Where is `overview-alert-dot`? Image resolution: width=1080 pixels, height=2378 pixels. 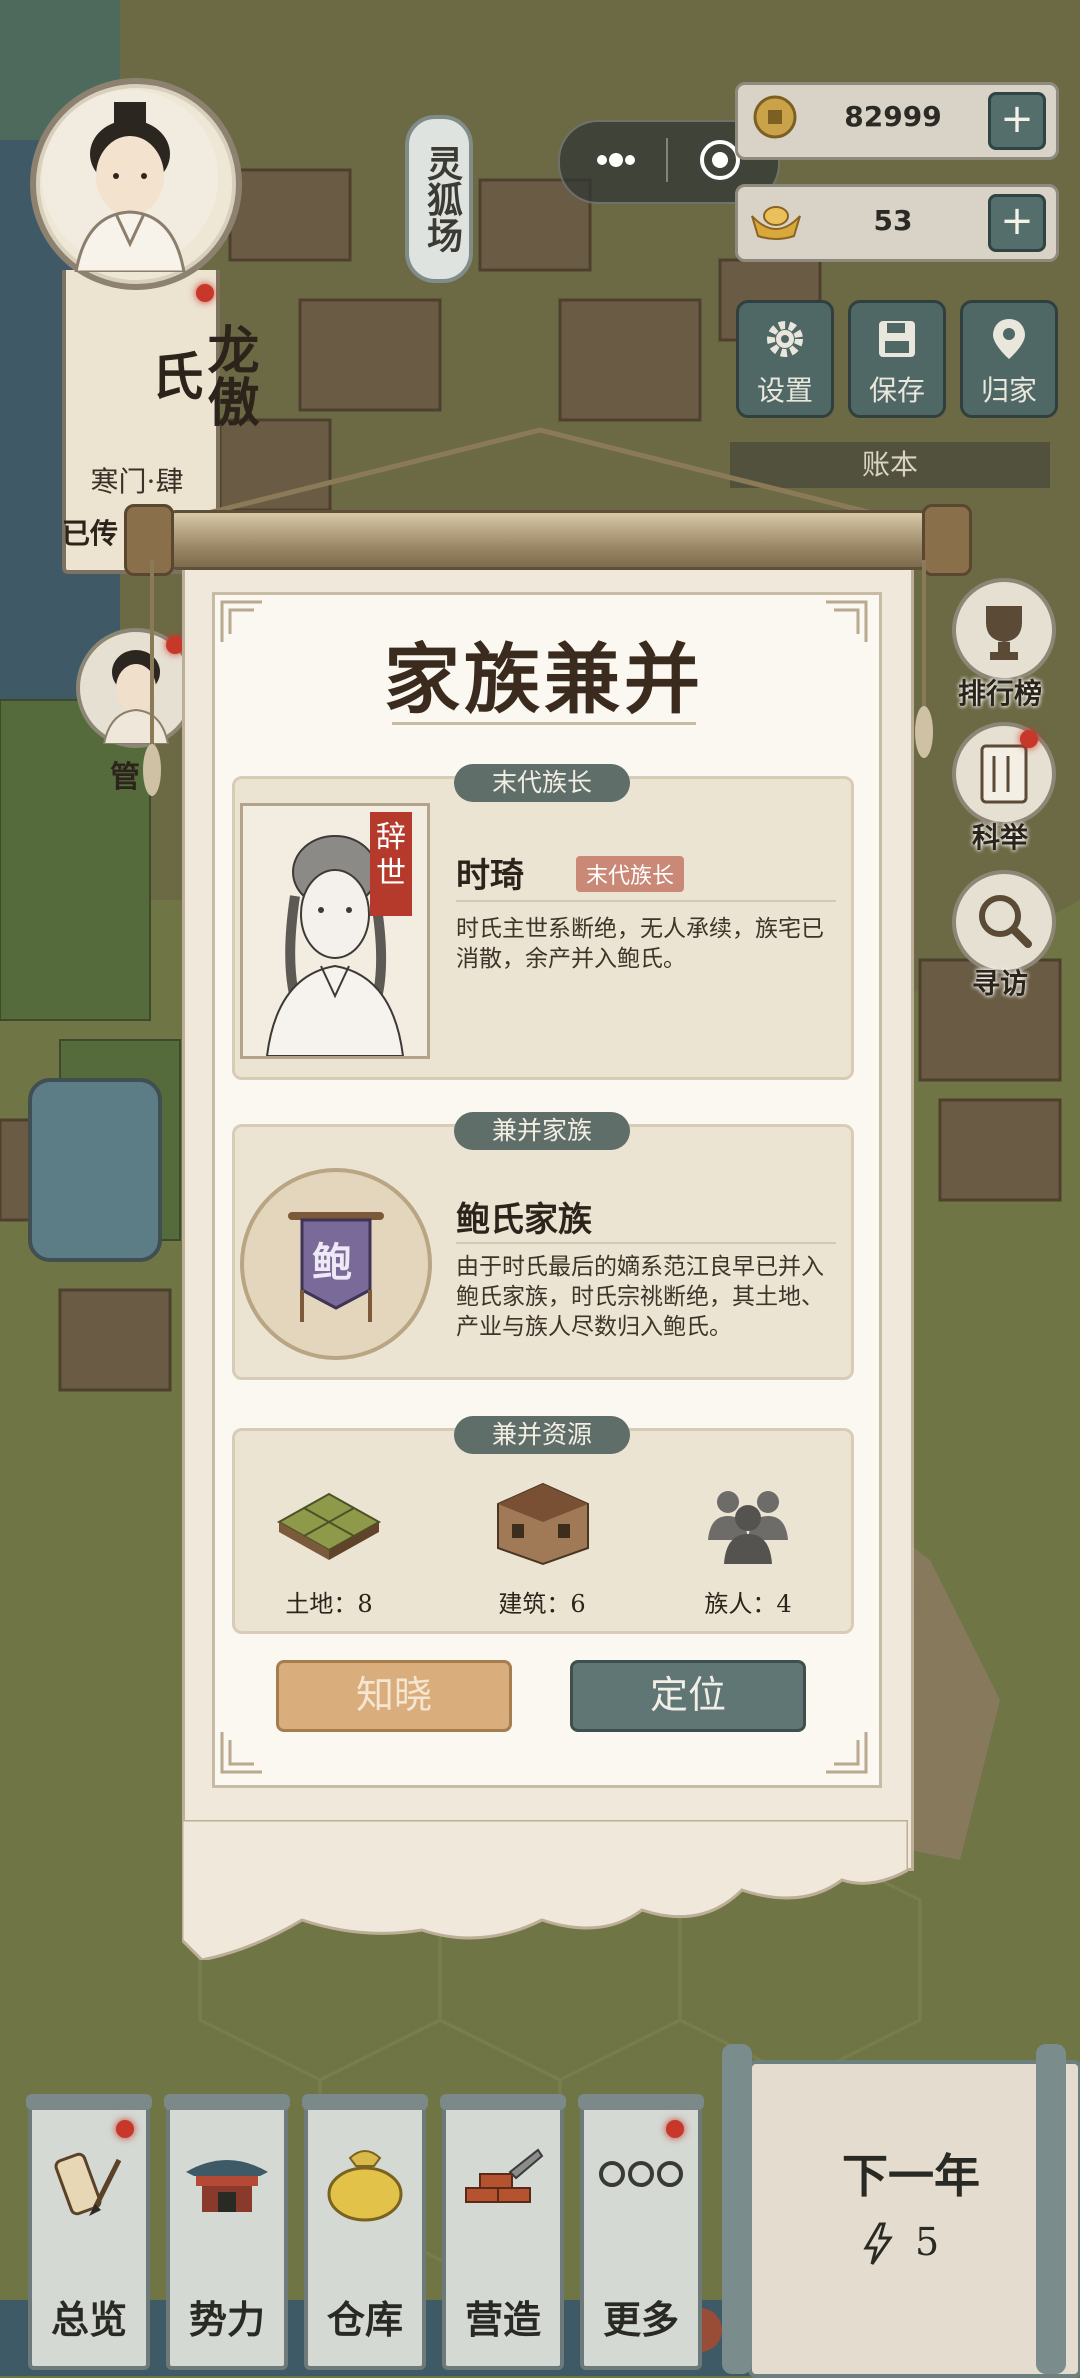 overview-alert-dot is located at coordinates (125, 2129).